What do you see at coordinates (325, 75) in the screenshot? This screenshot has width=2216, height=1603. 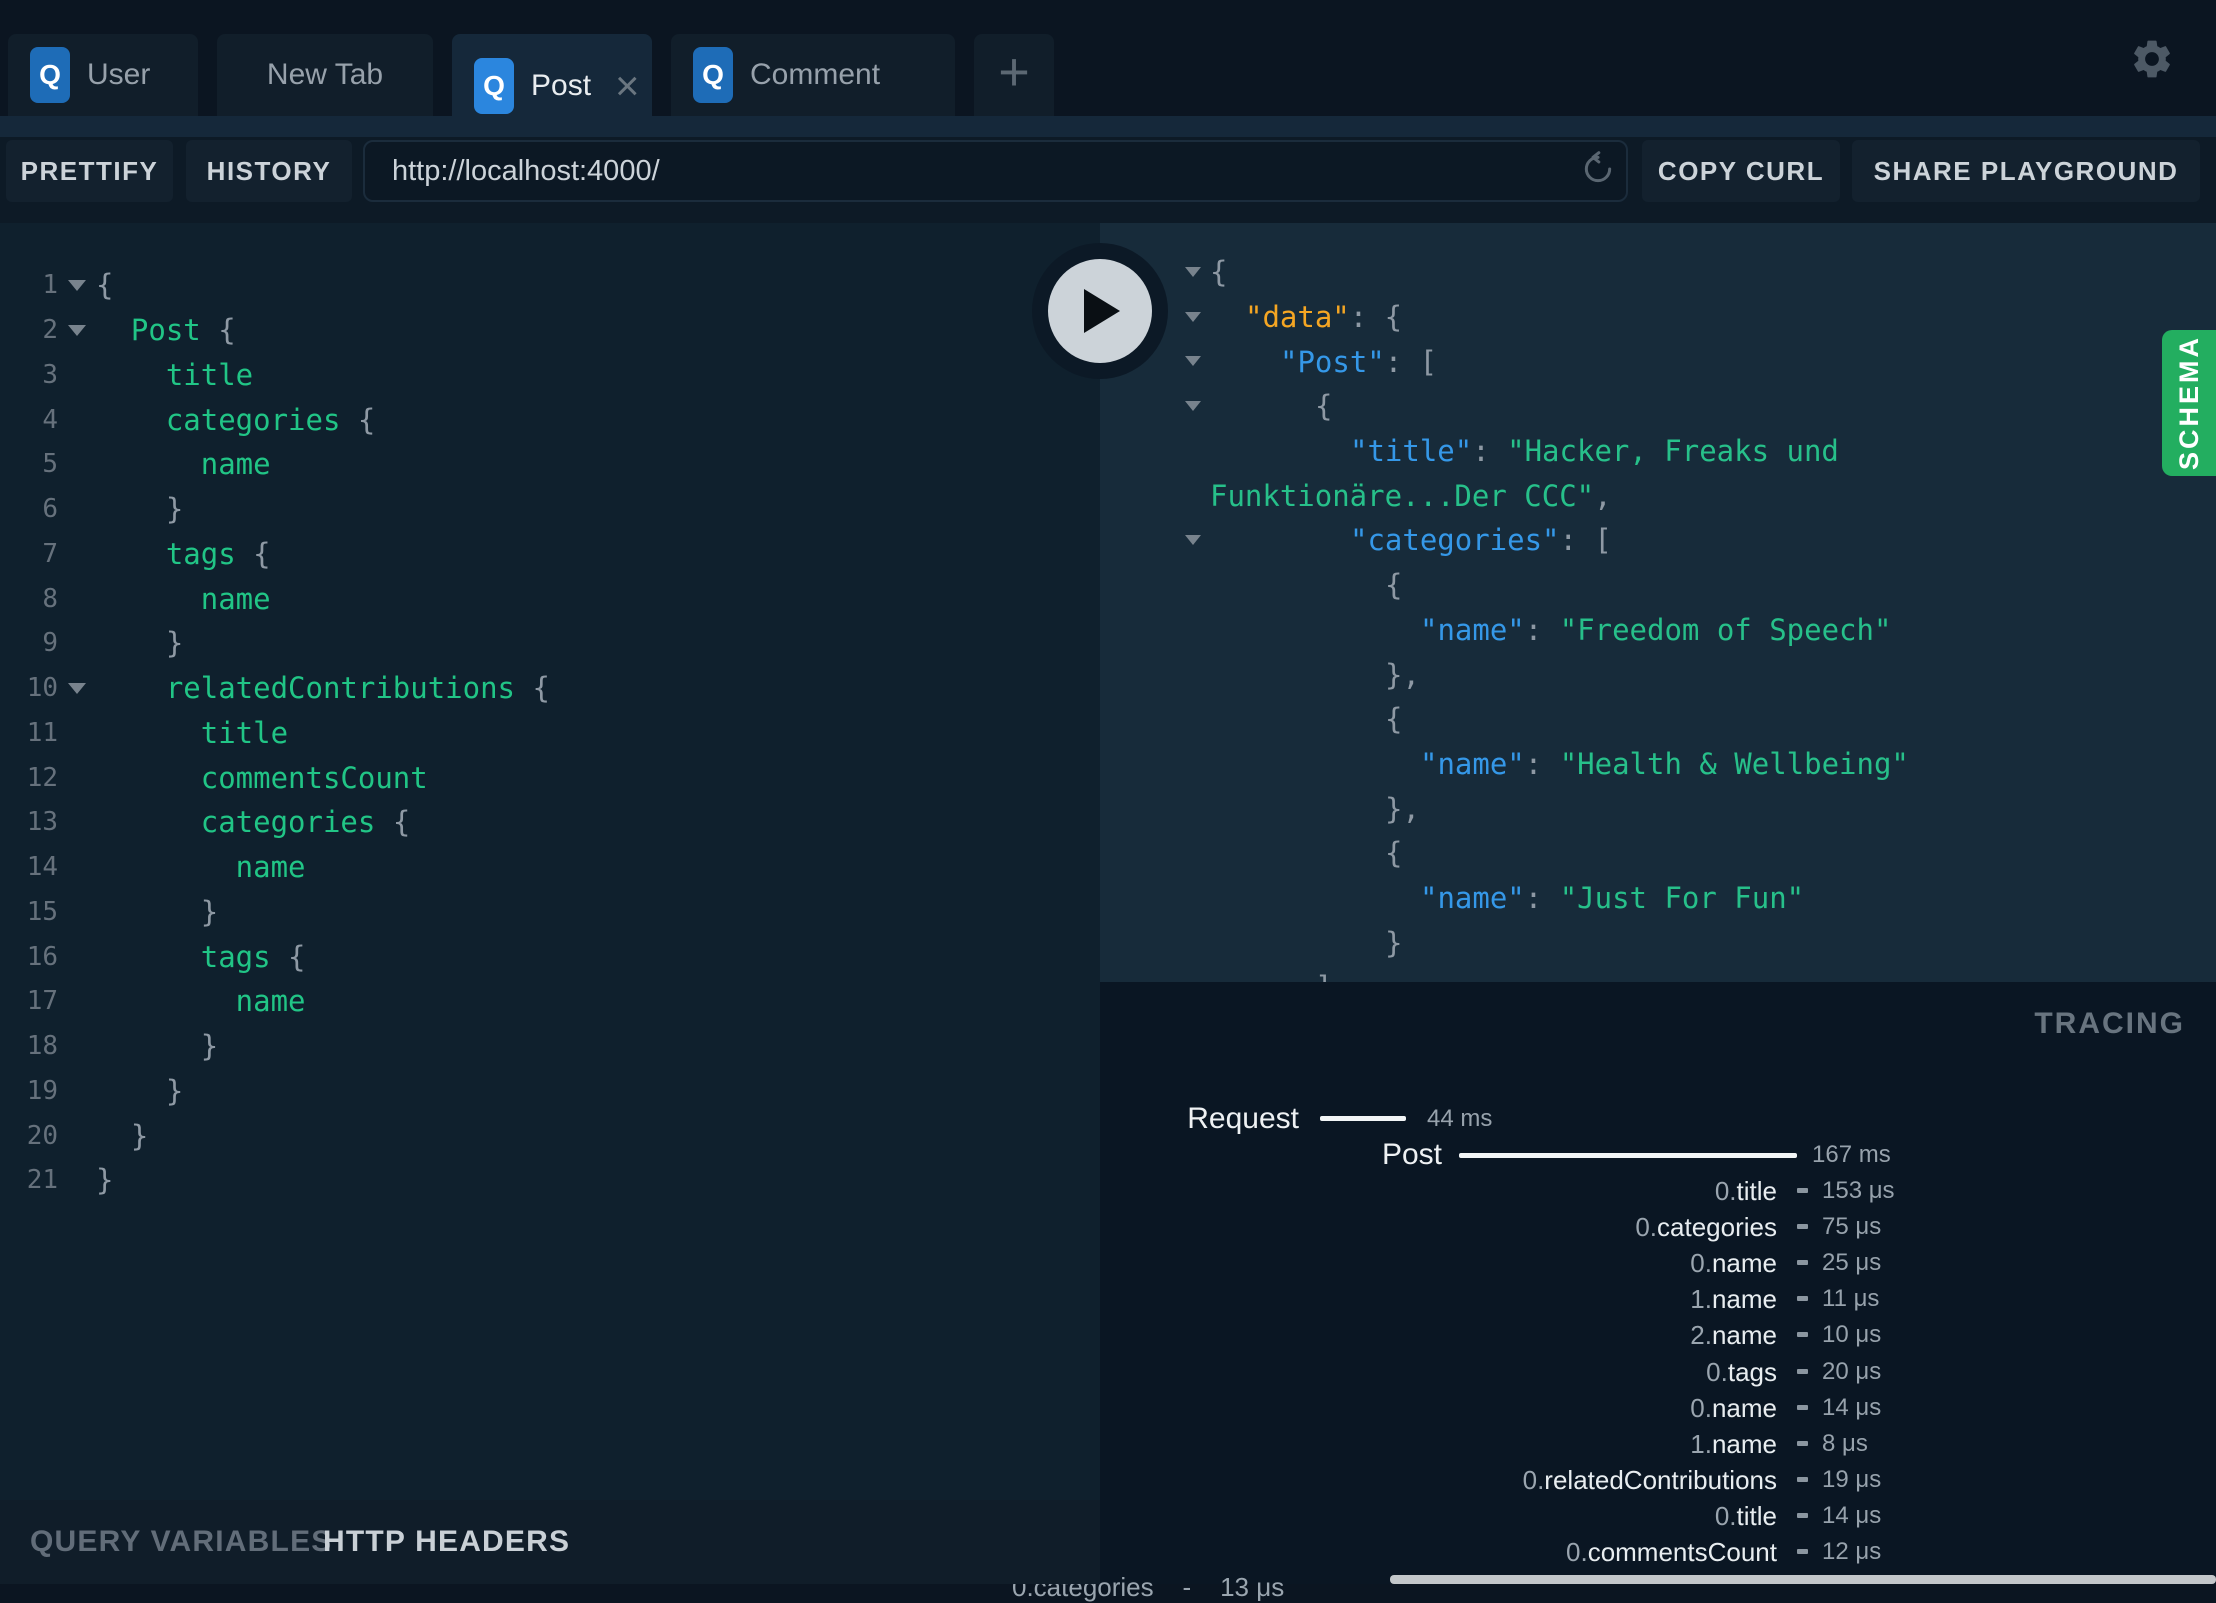 I see `tab-new-tab: New Tab` at bounding box center [325, 75].